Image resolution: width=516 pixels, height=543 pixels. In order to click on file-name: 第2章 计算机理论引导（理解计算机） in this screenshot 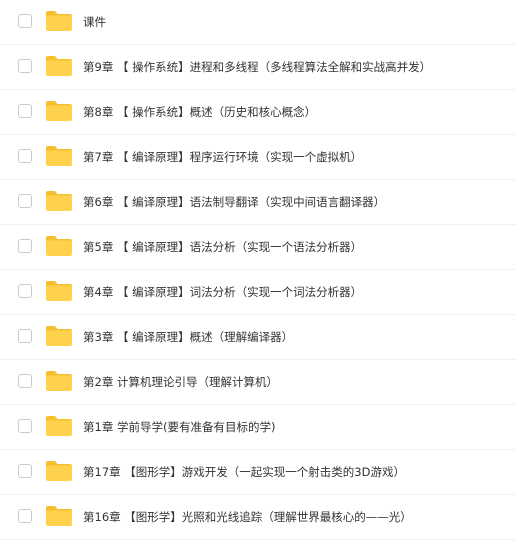, I will do `click(180, 382)`.